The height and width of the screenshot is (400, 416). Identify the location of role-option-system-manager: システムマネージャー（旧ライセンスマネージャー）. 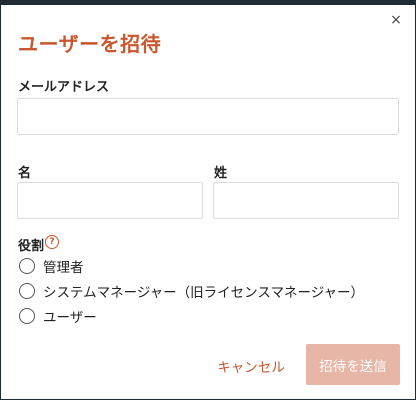
(191, 291).